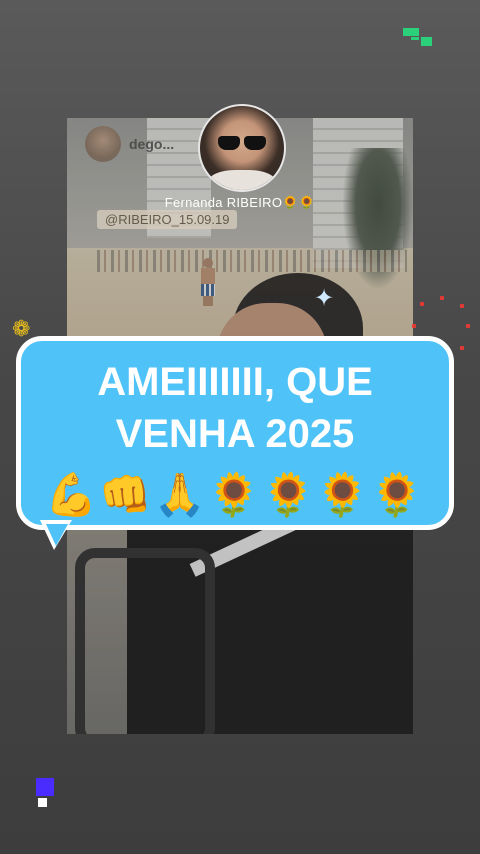  What do you see at coordinates (242, 180) in the screenshot?
I see `avatar-shirt` at bounding box center [242, 180].